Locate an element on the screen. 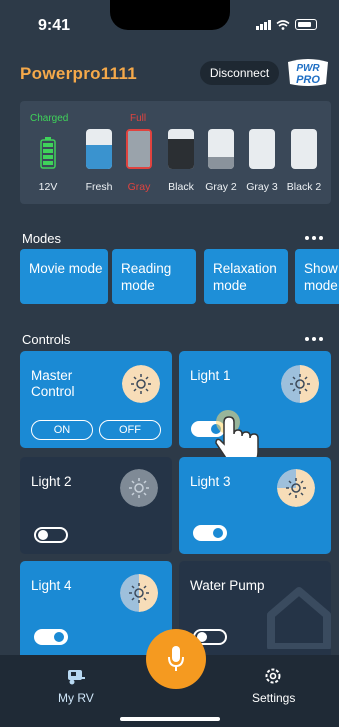  light-4-title: Light 4 is located at coordinates (51, 585).